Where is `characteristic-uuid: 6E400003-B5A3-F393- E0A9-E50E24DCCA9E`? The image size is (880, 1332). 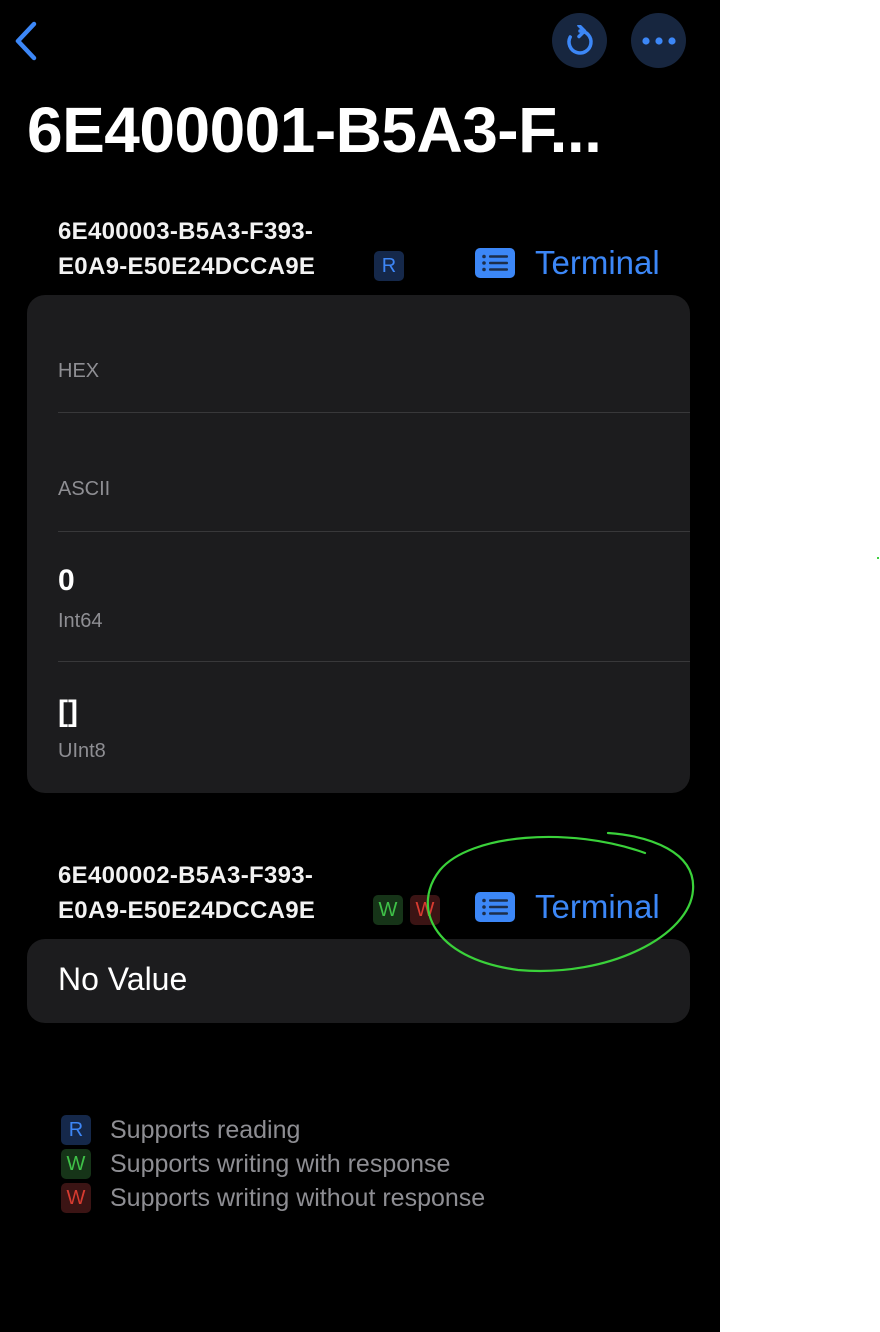
characteristic-uuid: 6E400003-B5A3-F393- E0A9-E50E24DCCA9E is located at coordinates (187, 249).